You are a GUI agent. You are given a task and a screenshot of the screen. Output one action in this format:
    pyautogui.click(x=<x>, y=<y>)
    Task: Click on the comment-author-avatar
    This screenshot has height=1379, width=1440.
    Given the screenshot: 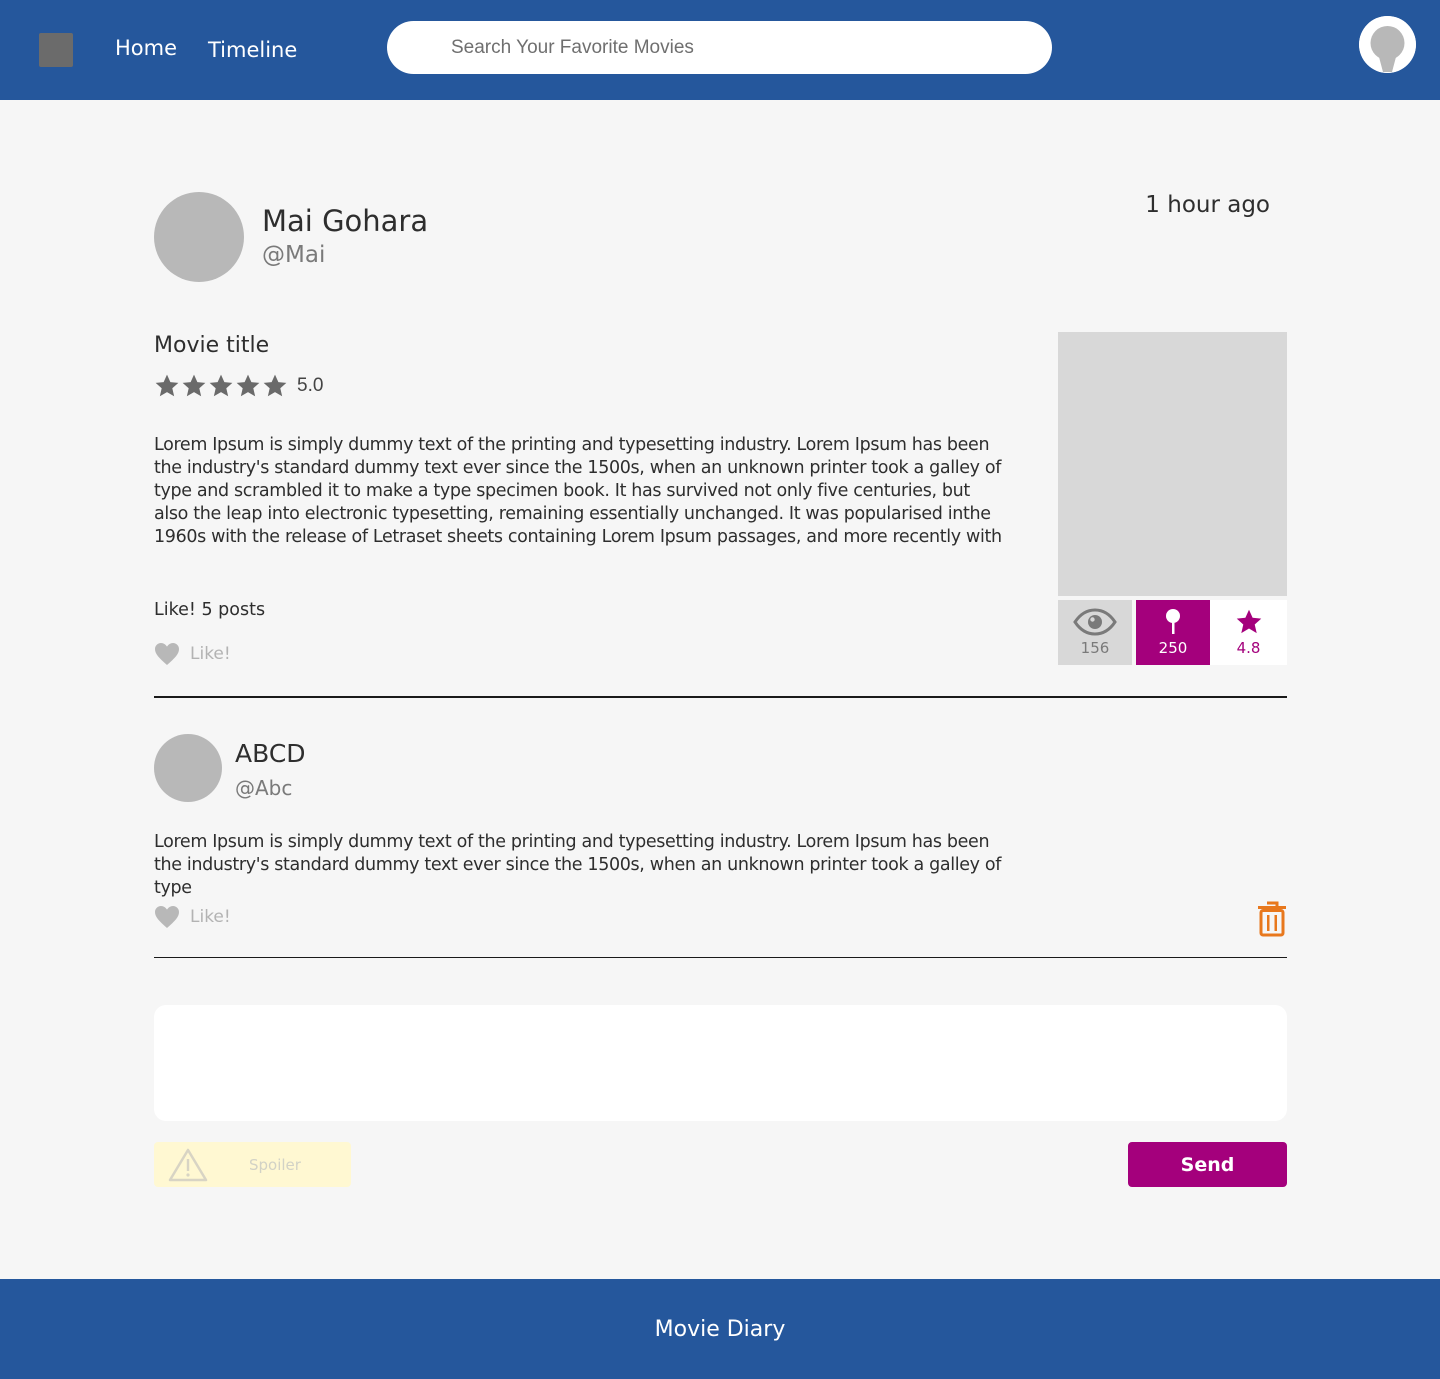 What is the action you would take?
    pyautogui.click(x=188, y=768)
    